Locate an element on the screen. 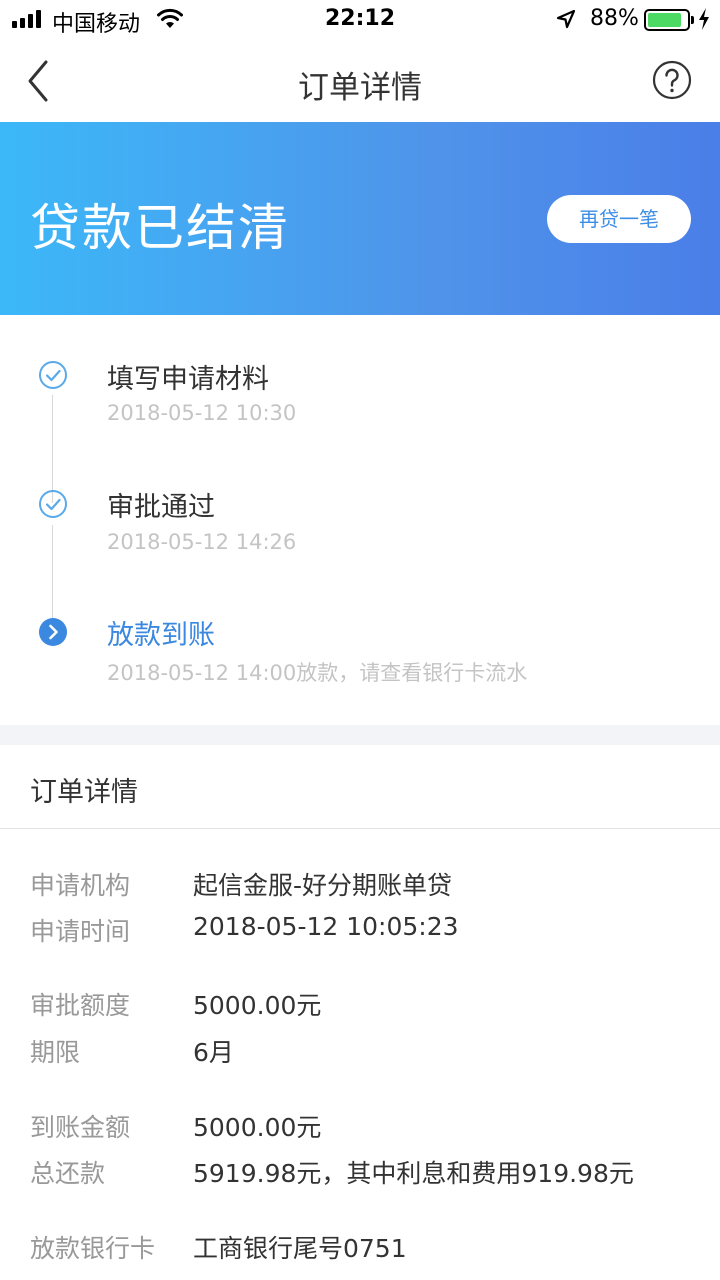  timeline-step-title: 放款到账 is located at coordinates (161, 635).